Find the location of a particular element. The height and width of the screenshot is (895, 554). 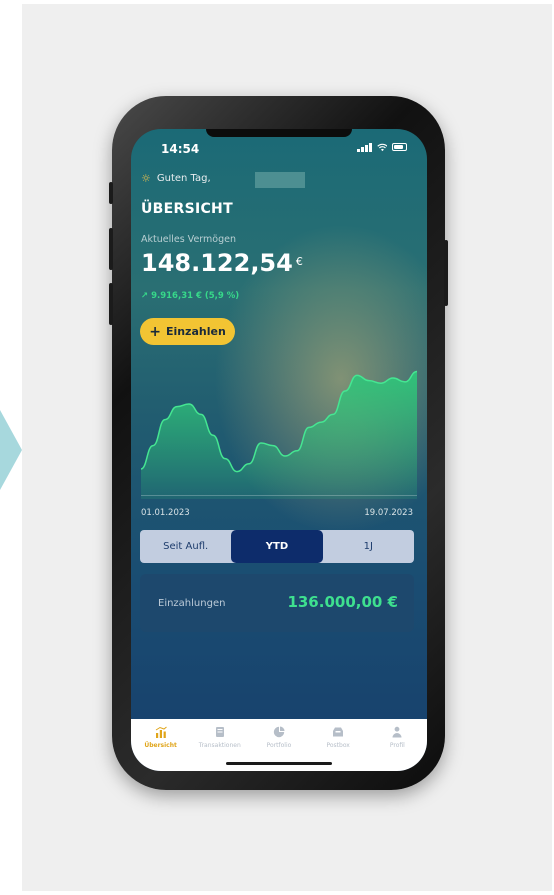

home-indicator is located at coordinates (279, 763).